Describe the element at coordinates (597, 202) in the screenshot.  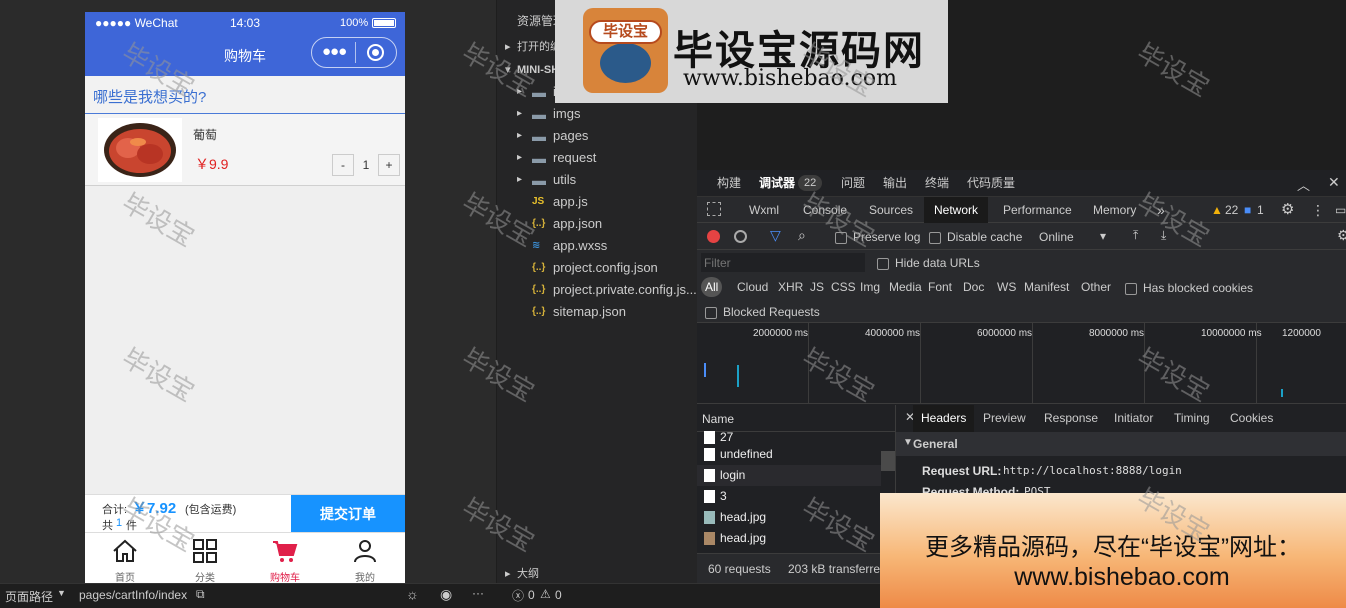
I see `explorer-item-app-js: JS app.js` at that location.